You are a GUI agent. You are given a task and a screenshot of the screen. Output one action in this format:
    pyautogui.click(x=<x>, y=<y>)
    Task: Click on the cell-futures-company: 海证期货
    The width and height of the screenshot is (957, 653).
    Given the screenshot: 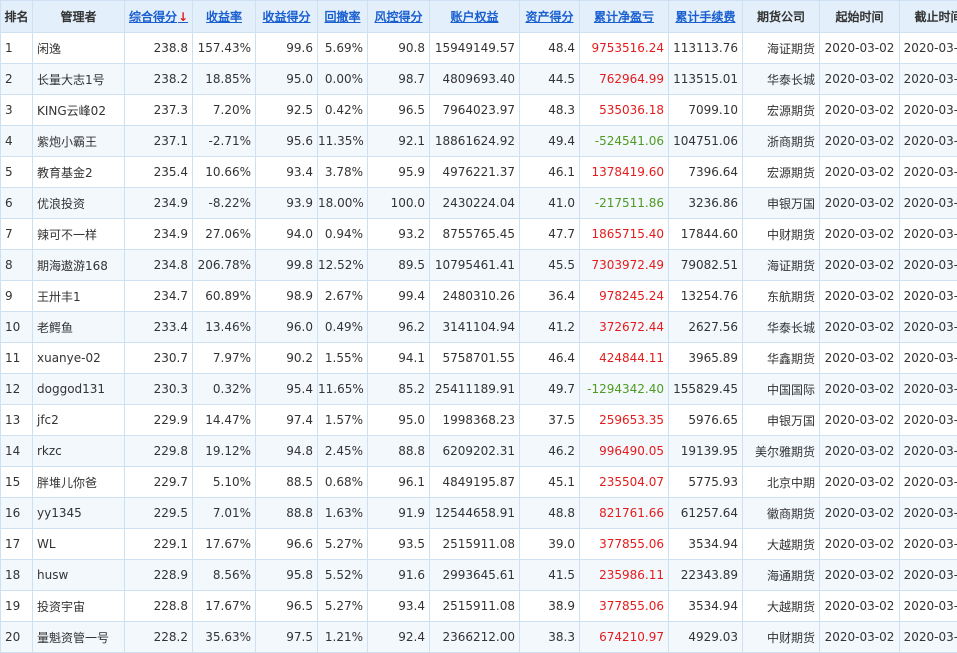 What is the action you would take?
    pyautogui.click(x=781, y=48)
    